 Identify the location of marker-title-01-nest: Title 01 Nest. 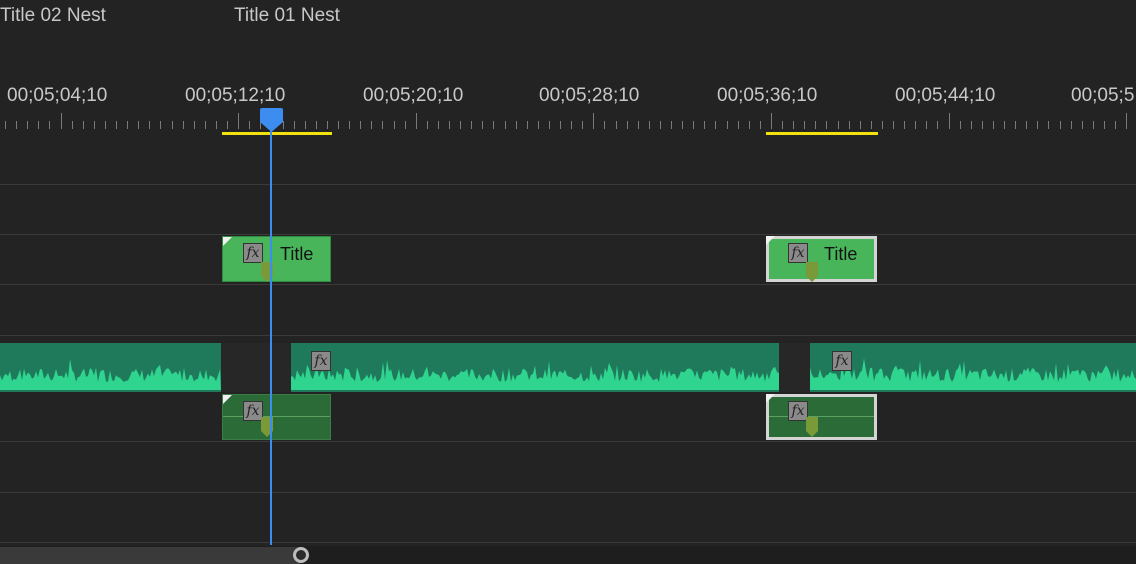
(287, 16).